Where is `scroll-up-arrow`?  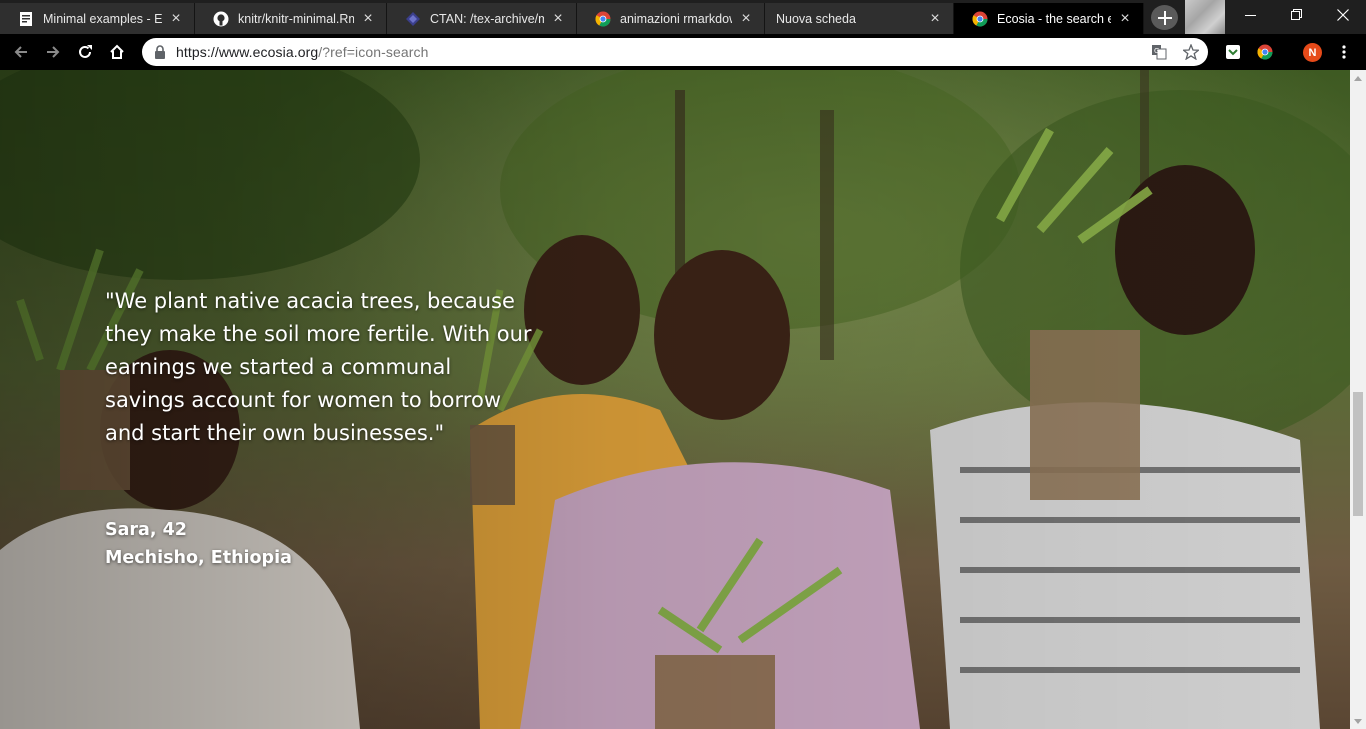 scroll-up-arrow is located at coordinates (1358, 78).